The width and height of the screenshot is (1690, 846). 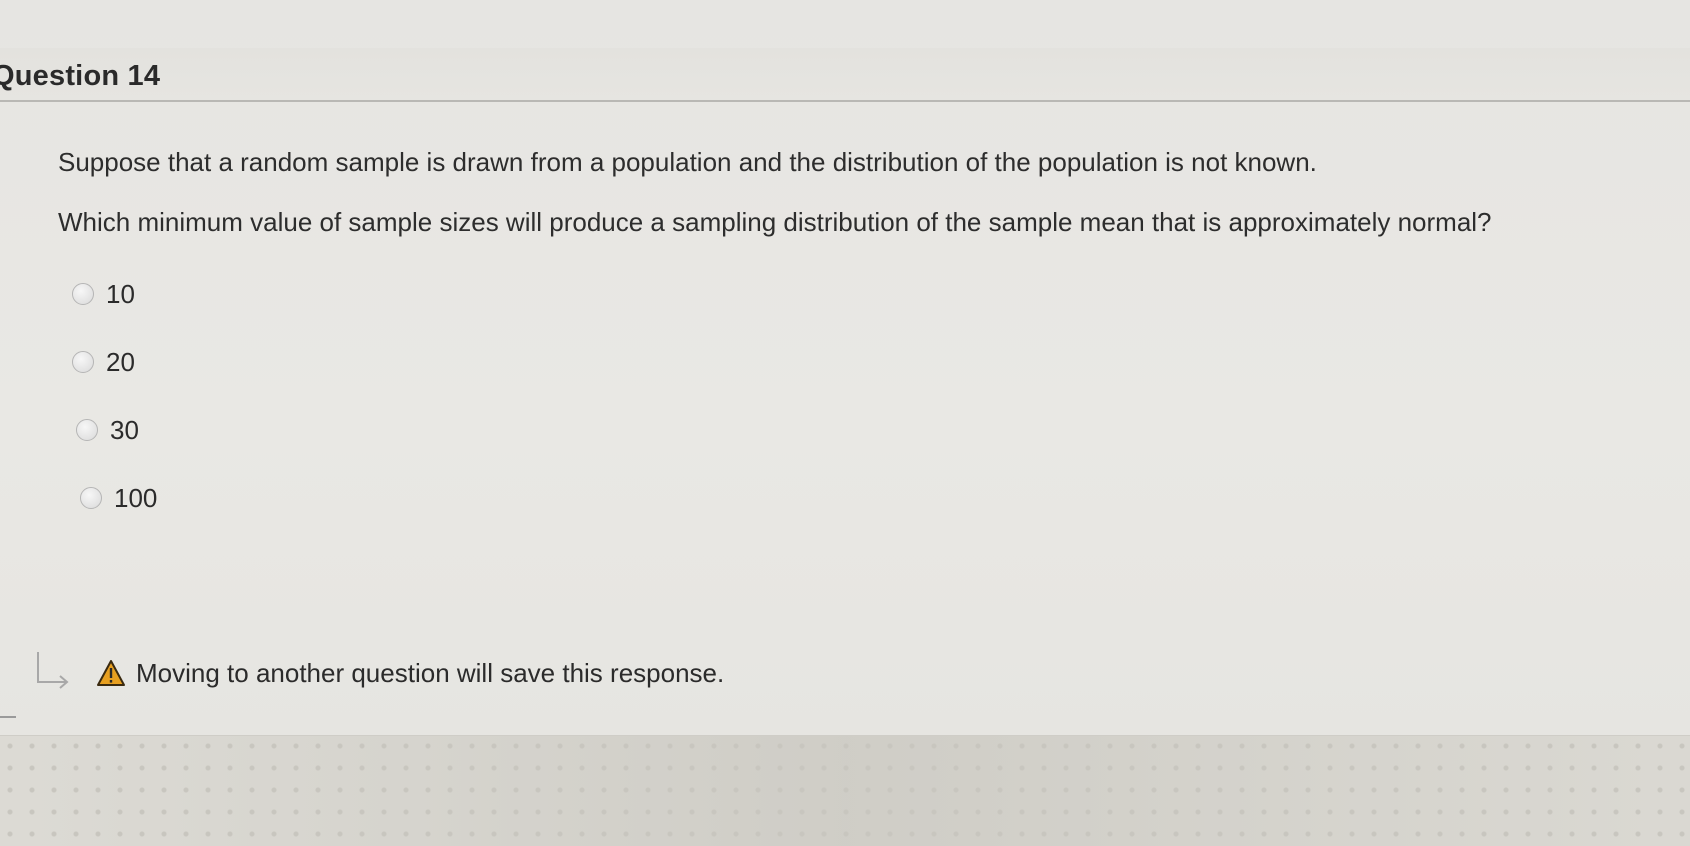 I want to click on answer-option-label: 100, so click(x=135, y=498).